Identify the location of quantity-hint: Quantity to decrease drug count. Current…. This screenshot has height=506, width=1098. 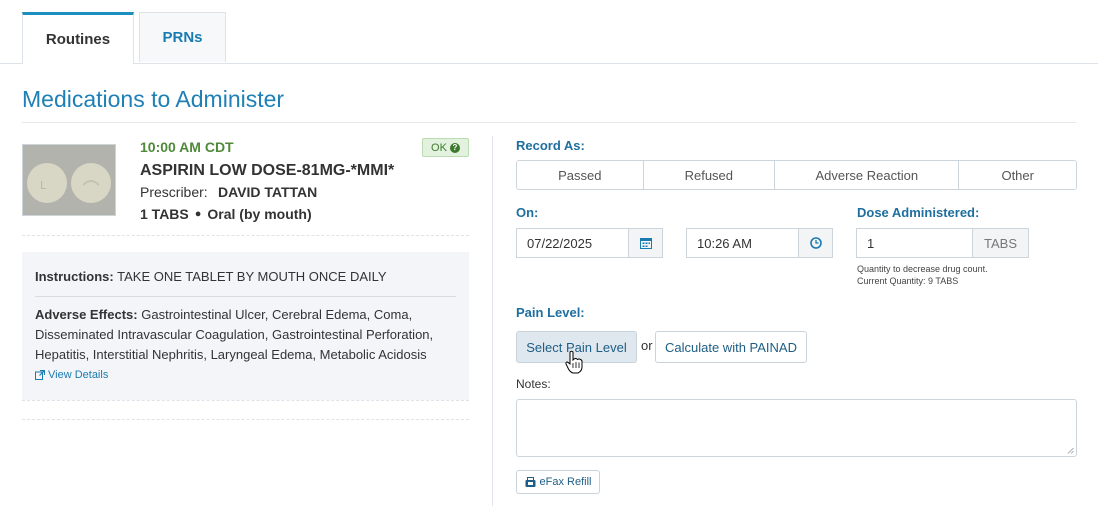
(922, 275).